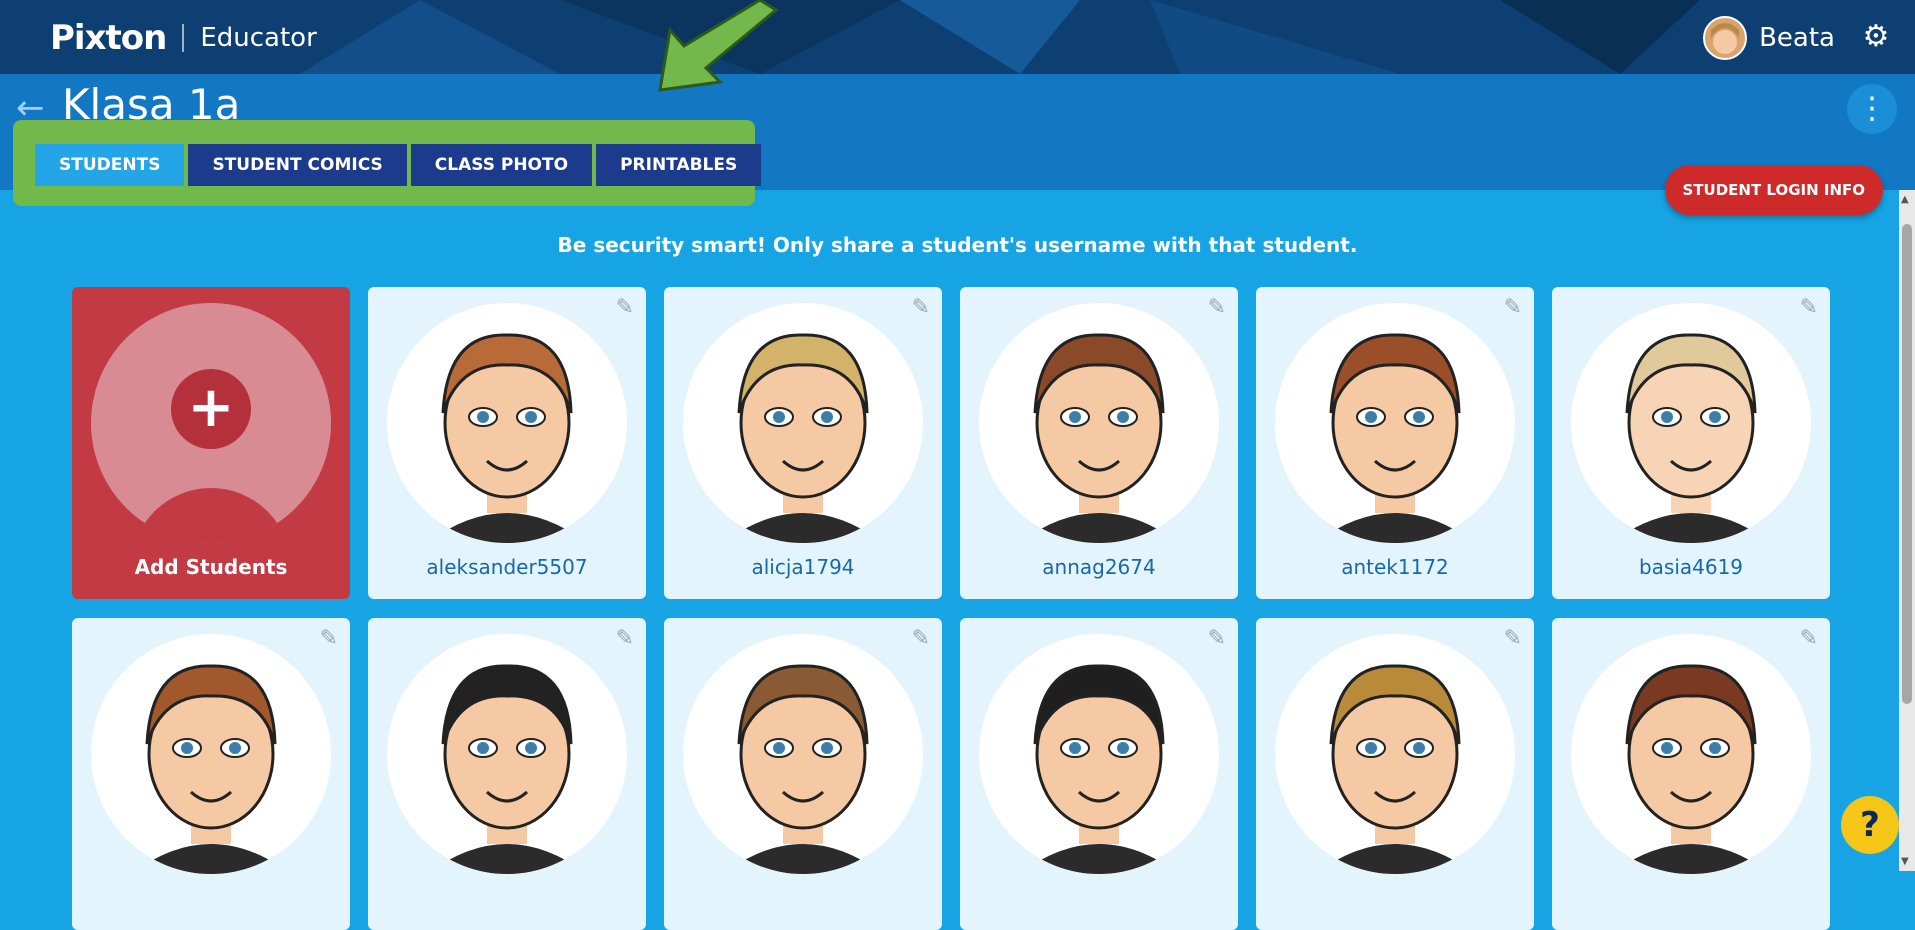 The image size is (1915, 930). Describe the element at coordinates (1870, 825) in the screenshot. I see `question-icon: ?` at that location.